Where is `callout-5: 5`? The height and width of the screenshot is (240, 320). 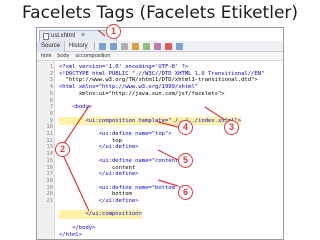
callout-5: 5 is located at coordinates (185, 160).